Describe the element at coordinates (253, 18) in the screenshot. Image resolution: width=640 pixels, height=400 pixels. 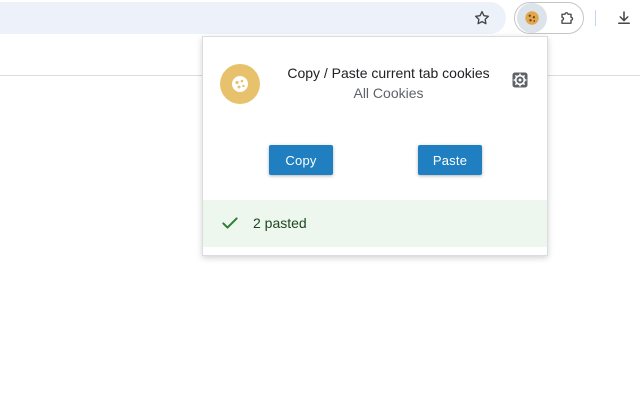
I see `address-bar` at that location.